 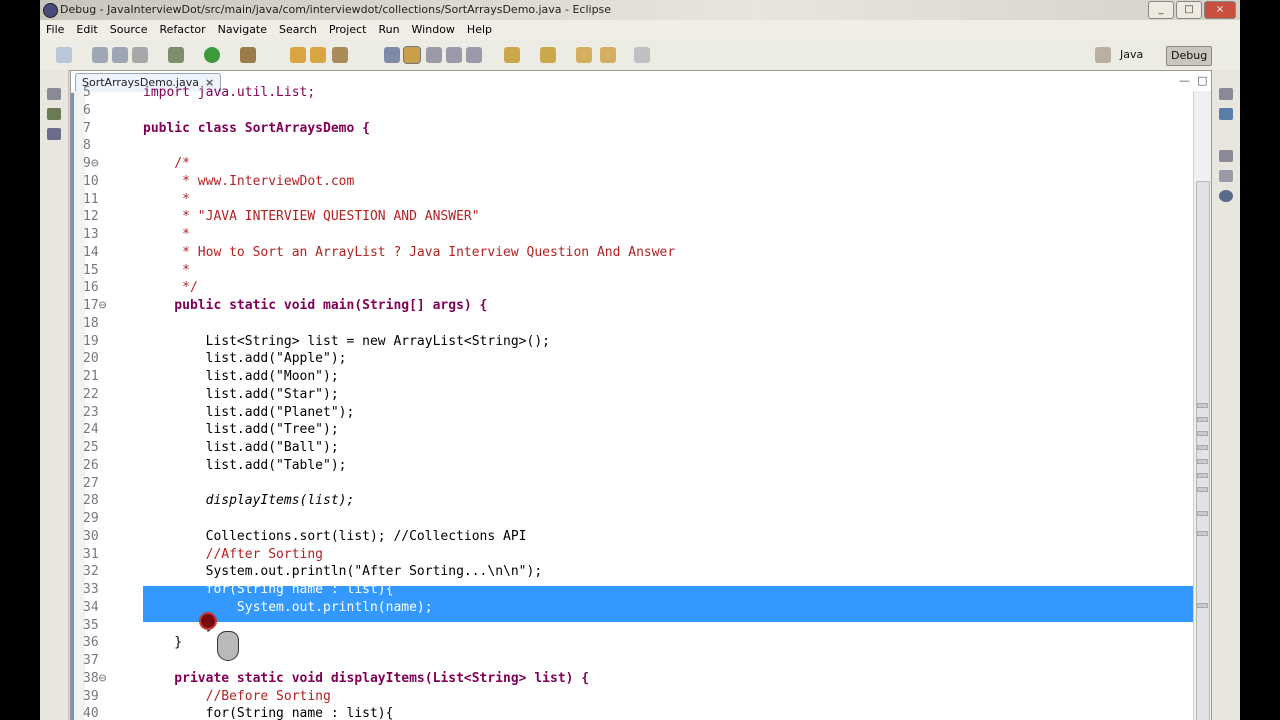 I want to click on line-number: 24, so click(x=91, y=429).